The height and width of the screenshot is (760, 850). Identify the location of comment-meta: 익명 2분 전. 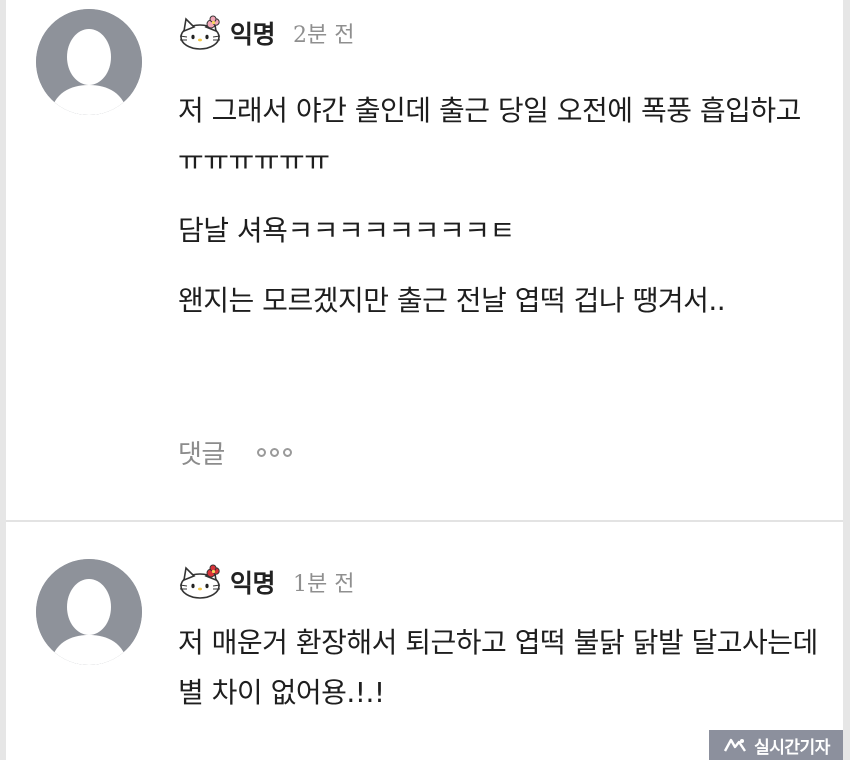
(266, 33).